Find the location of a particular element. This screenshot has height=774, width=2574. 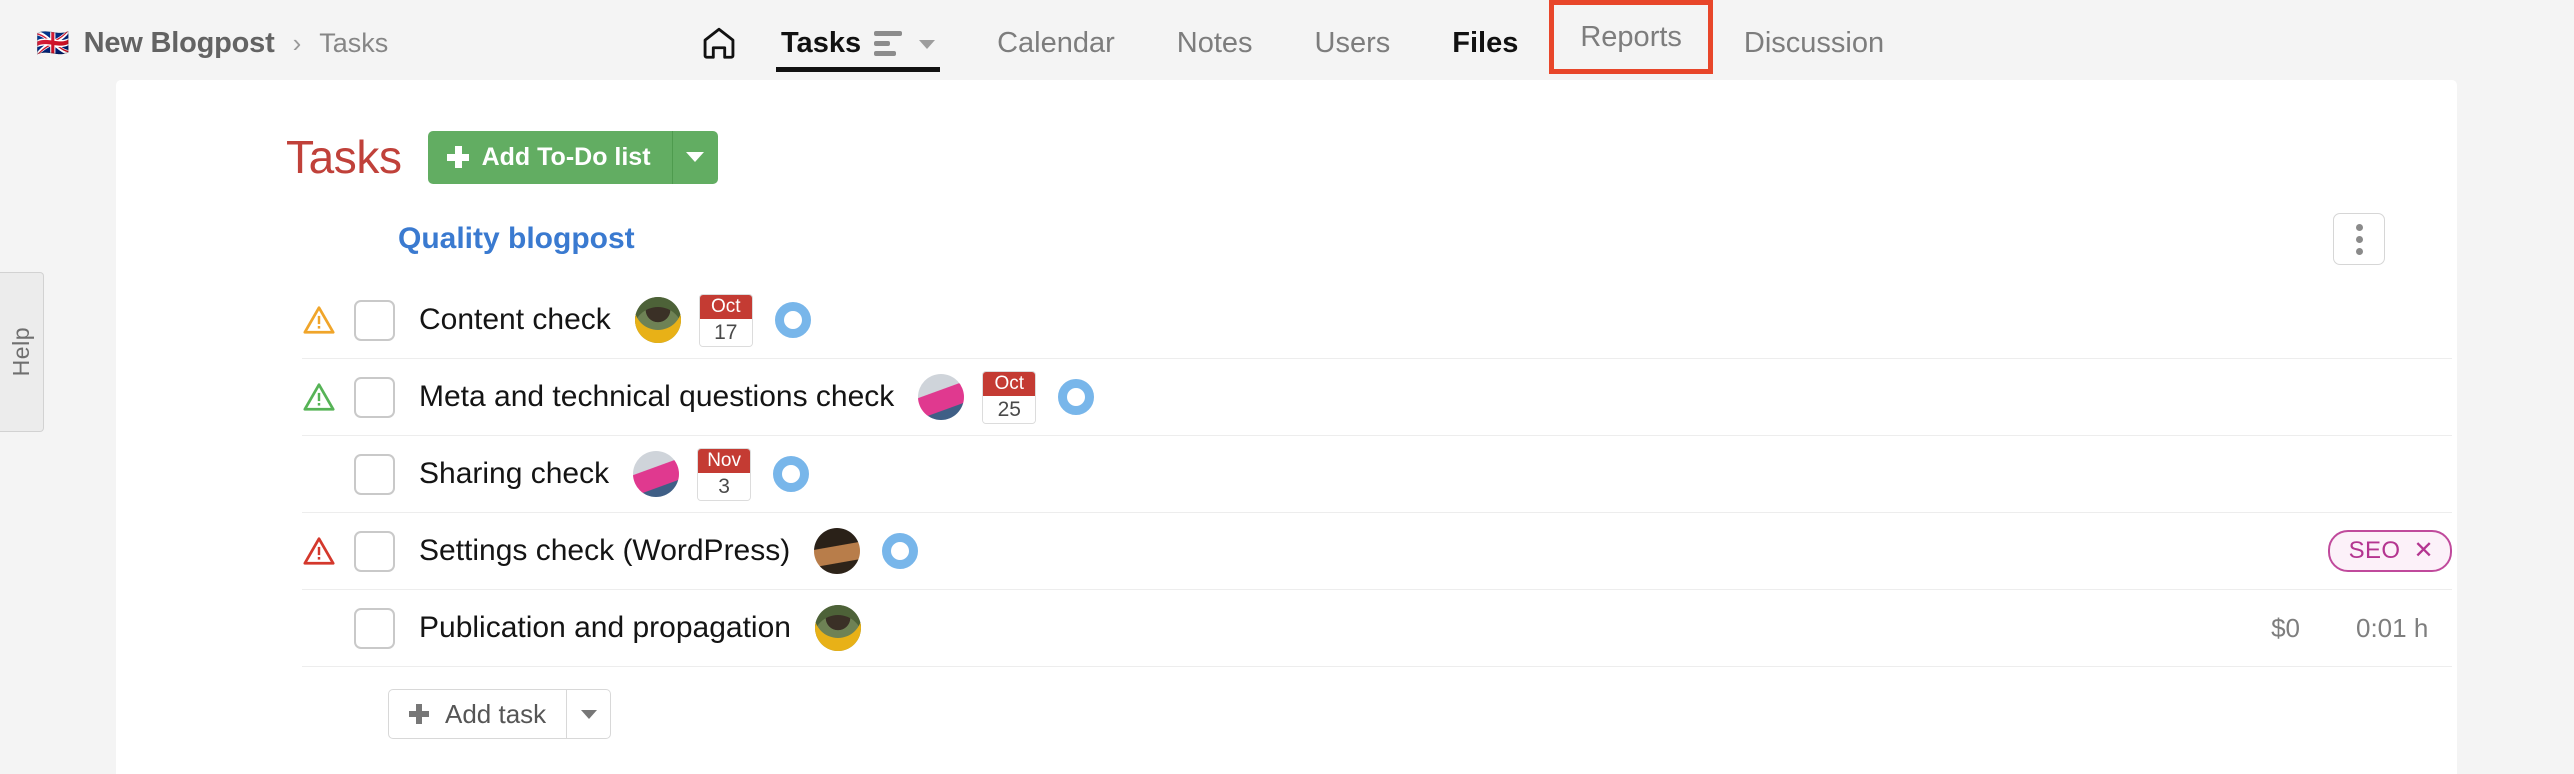

due-date-badge: Oct 25 is located at coordinates (1009, 397).